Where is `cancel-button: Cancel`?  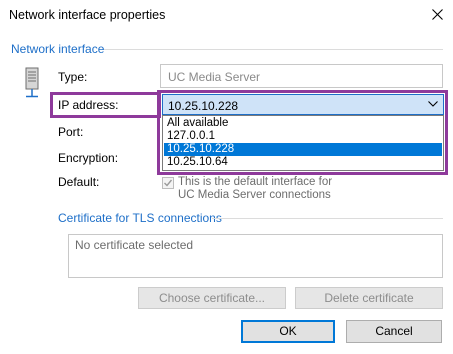
cancel-button: Cancel is located at coordinates (394, 331).